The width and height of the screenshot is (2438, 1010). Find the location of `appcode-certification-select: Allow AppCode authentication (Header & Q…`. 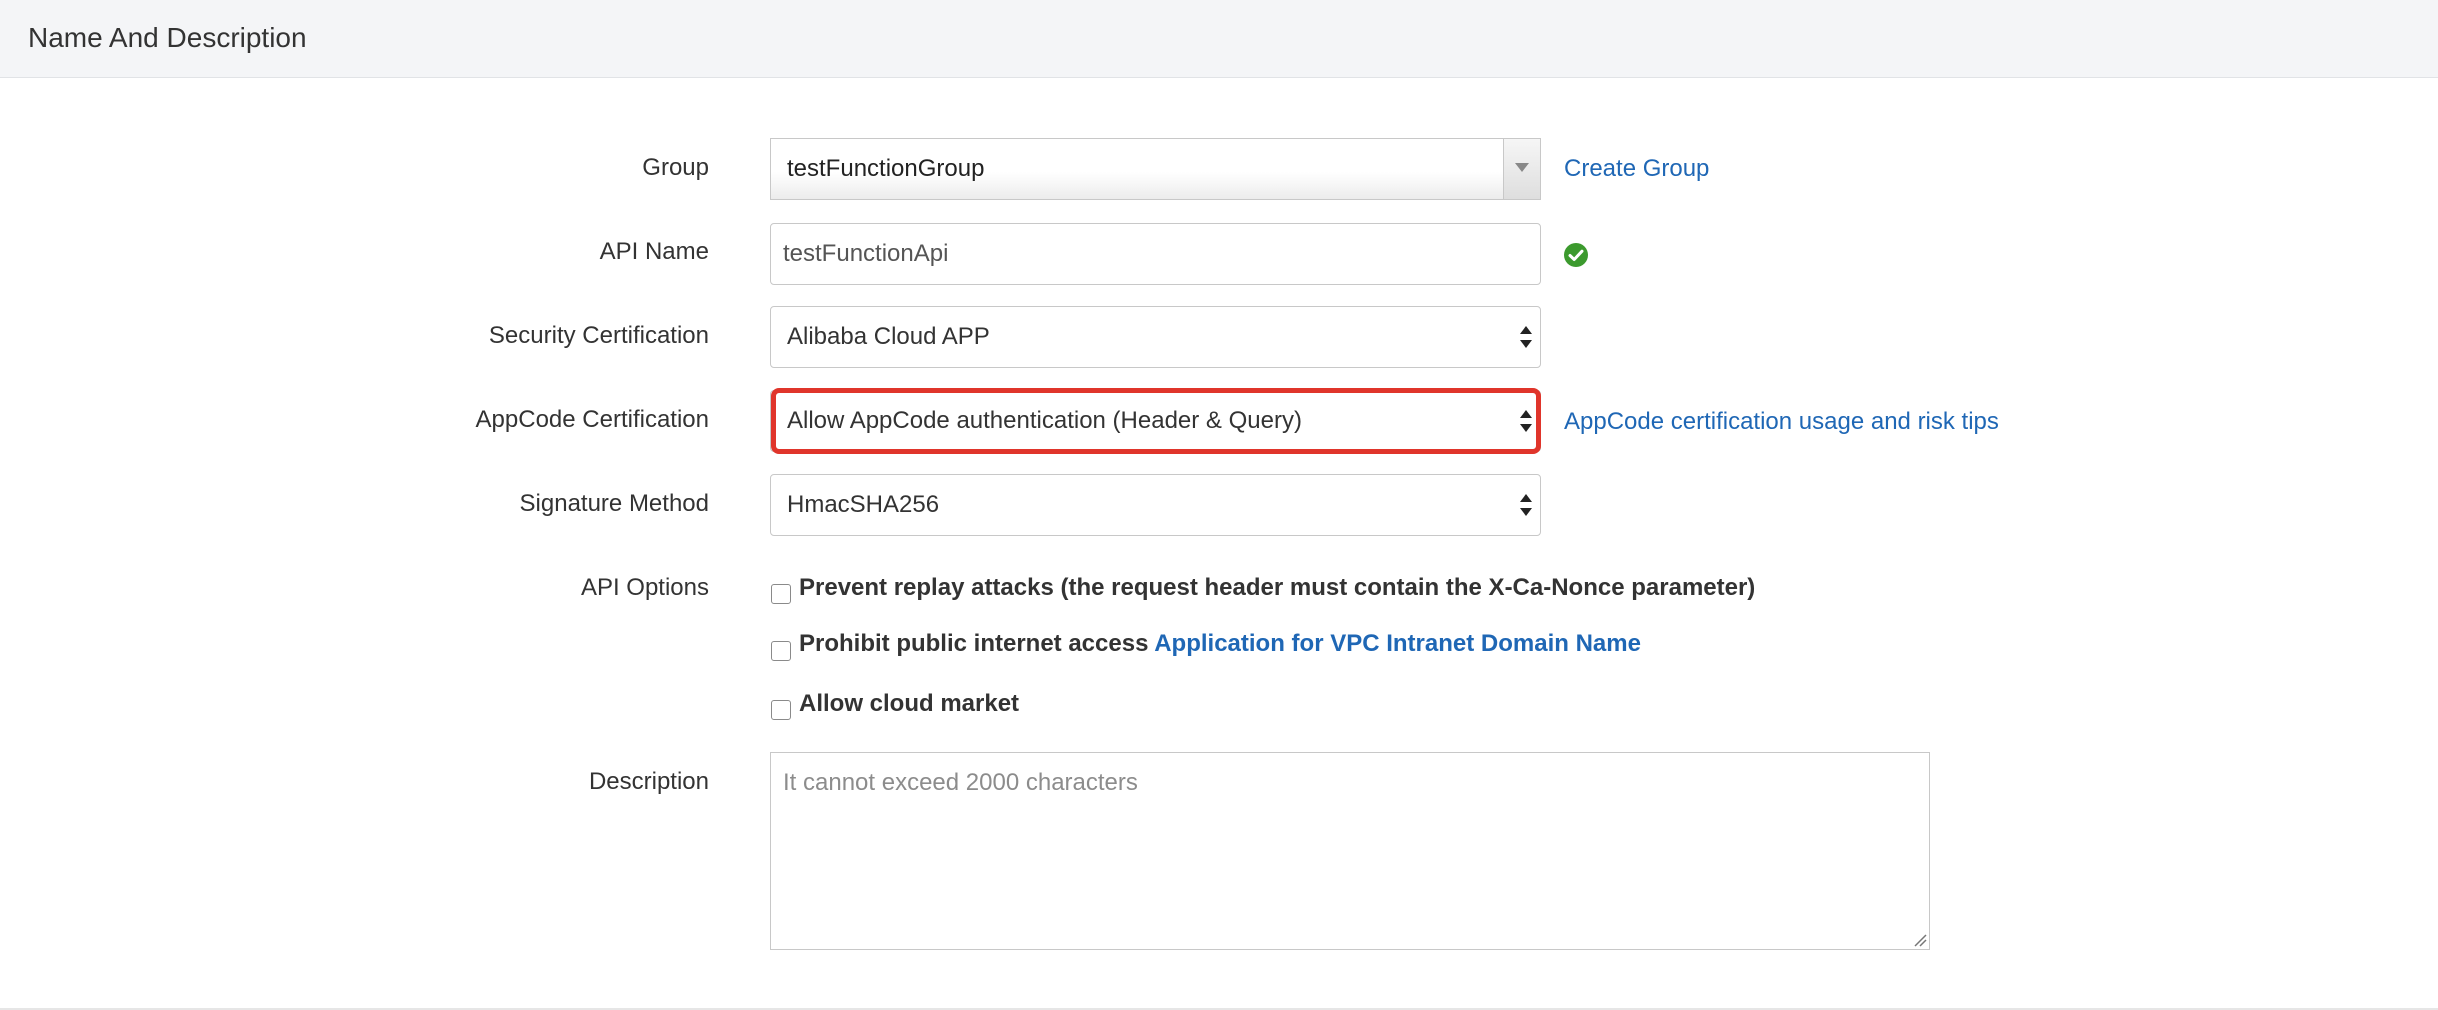

appcode-certification-select: Allow AppCode authentication (Header & Q… is located at coordinates (1155, 421).